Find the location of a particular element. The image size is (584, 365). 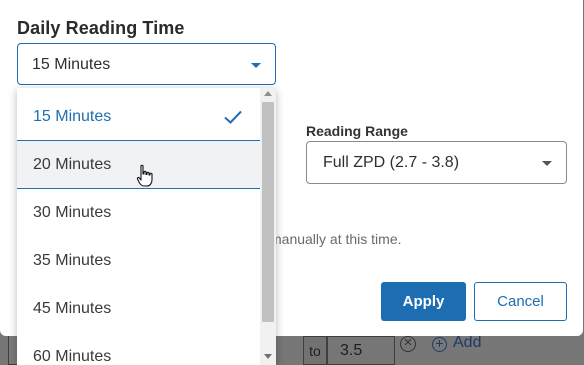

daily-reading-time-select: 15 Minutes is located at coordinates (146, 64).